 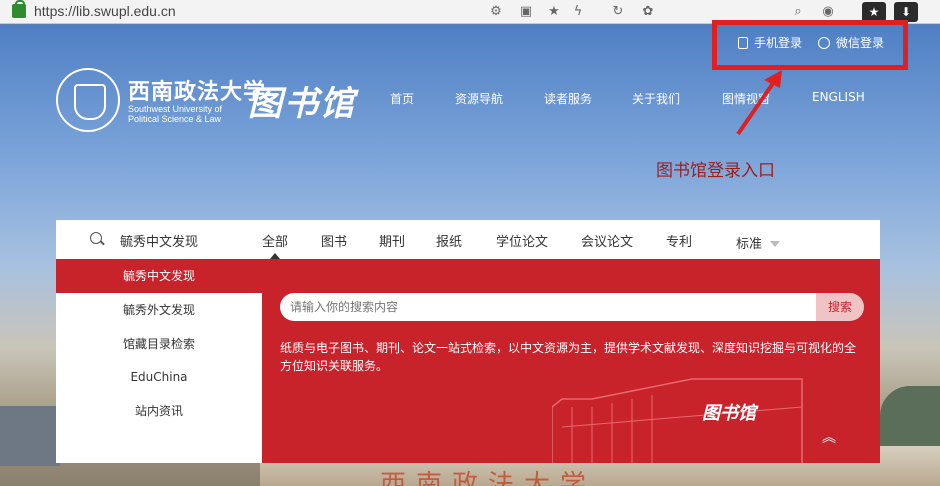 What do you see at coordinates (449, 240) in the screenshot?
I see `tab-newspapers: 报纸` at bounding box center [449, 240].